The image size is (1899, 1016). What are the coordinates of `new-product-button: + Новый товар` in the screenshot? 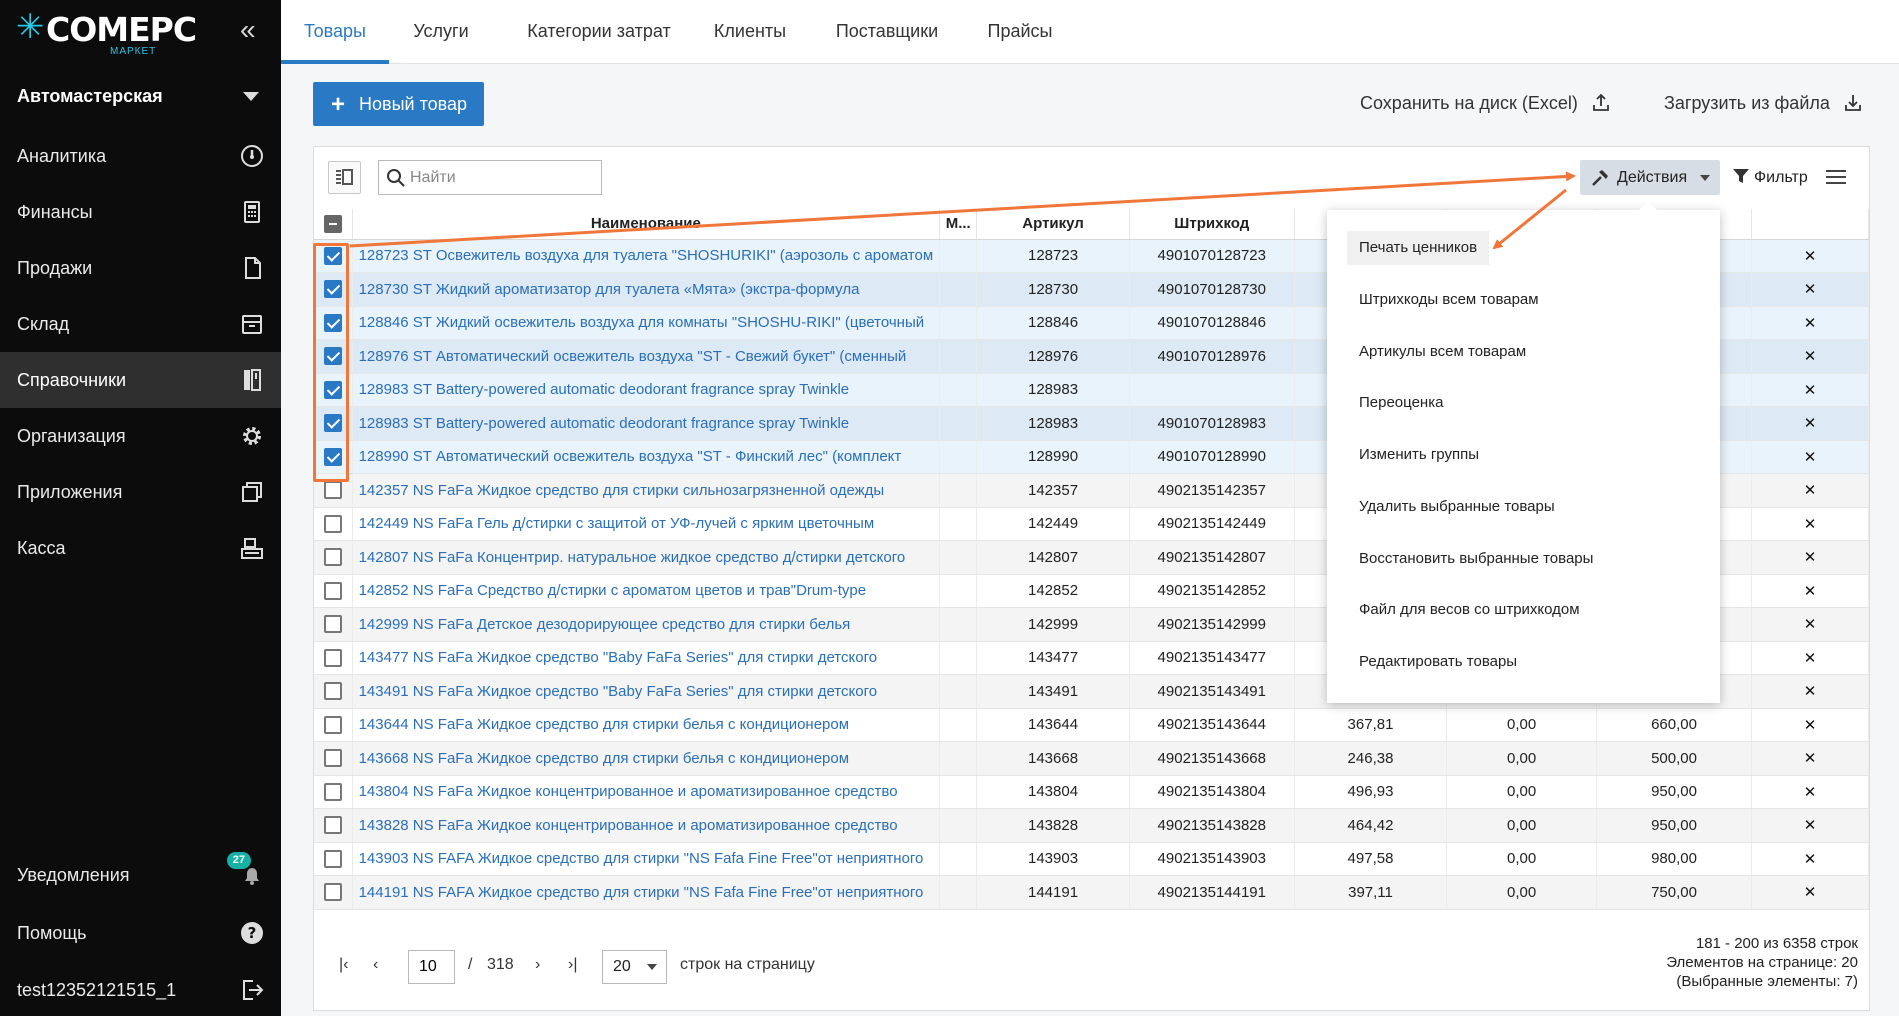 It's located at (398, 104).